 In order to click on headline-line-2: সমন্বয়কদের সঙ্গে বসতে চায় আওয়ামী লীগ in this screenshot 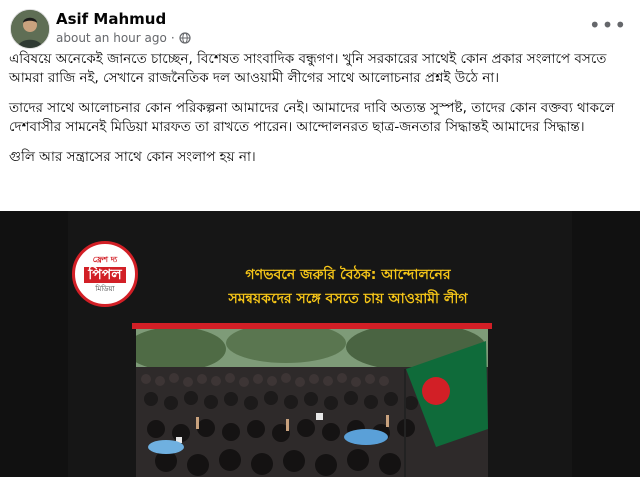, I will do `click(348, 299)`.